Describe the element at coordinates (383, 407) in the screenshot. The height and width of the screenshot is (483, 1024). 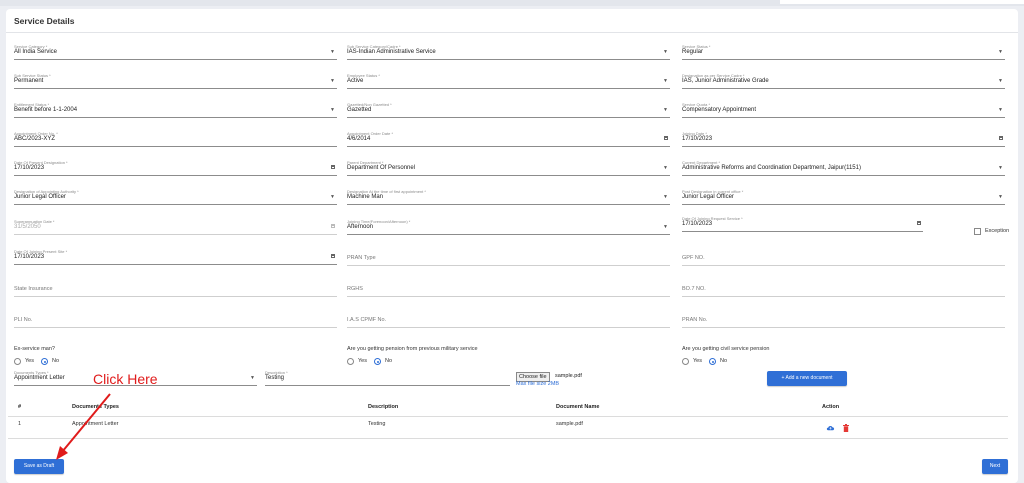
I see `table-header-description: Description` at that location.